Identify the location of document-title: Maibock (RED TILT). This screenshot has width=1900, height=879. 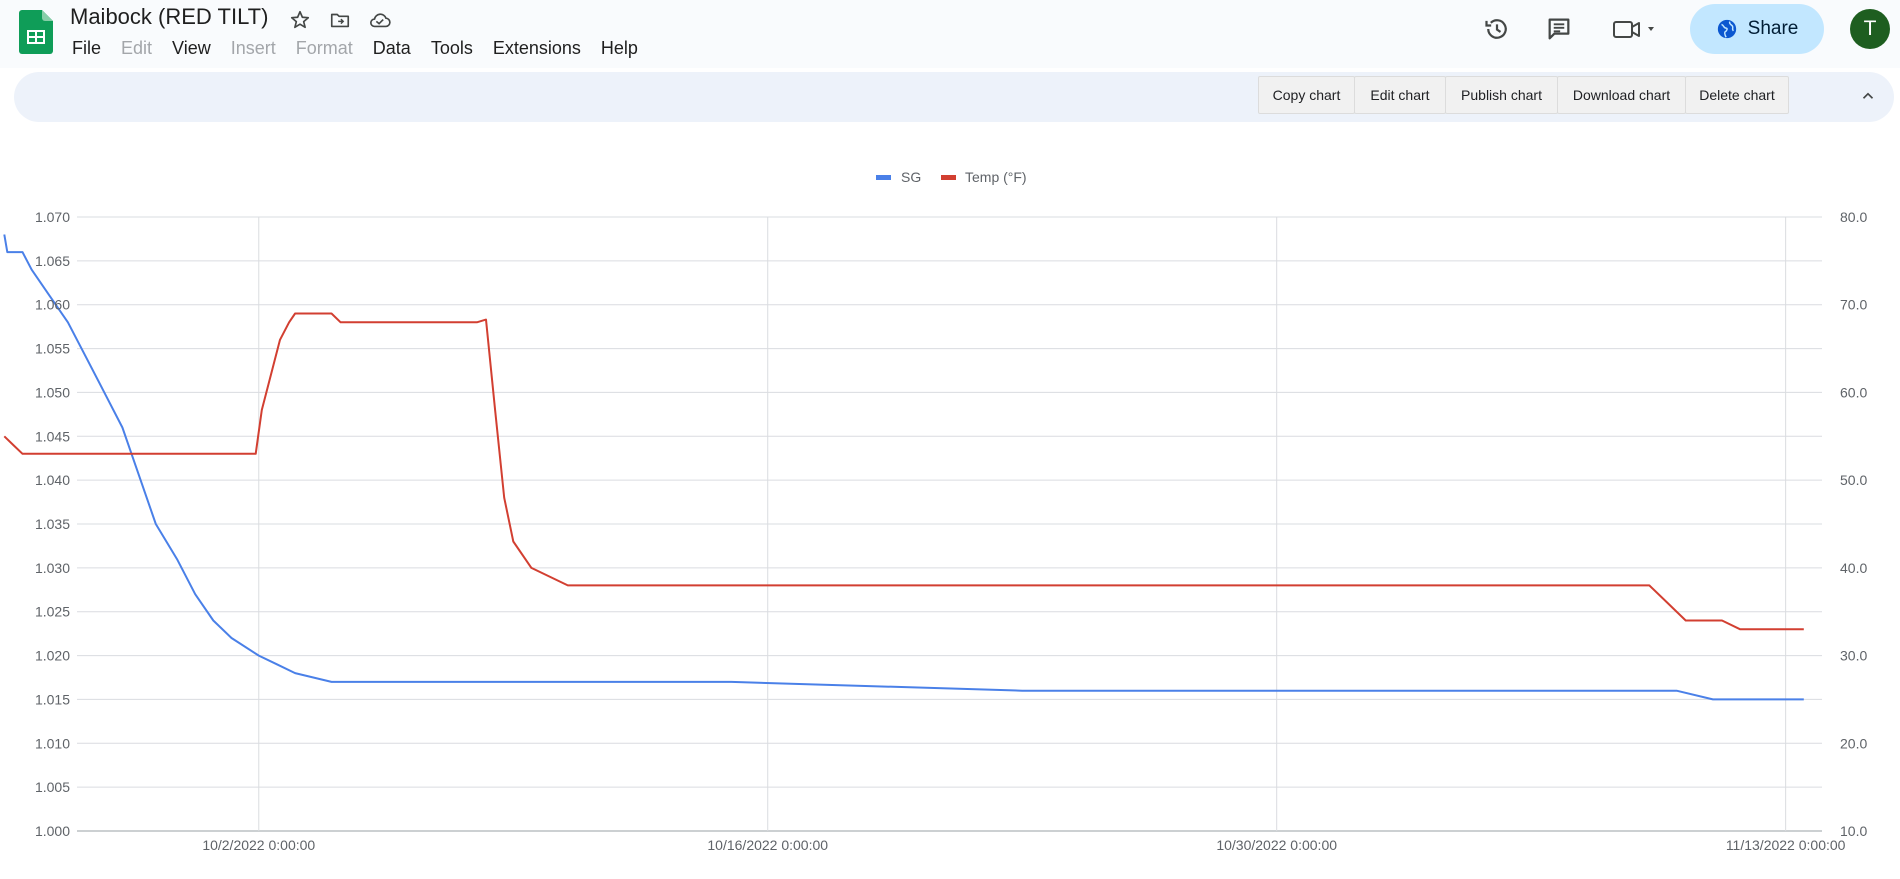
(169, 17).